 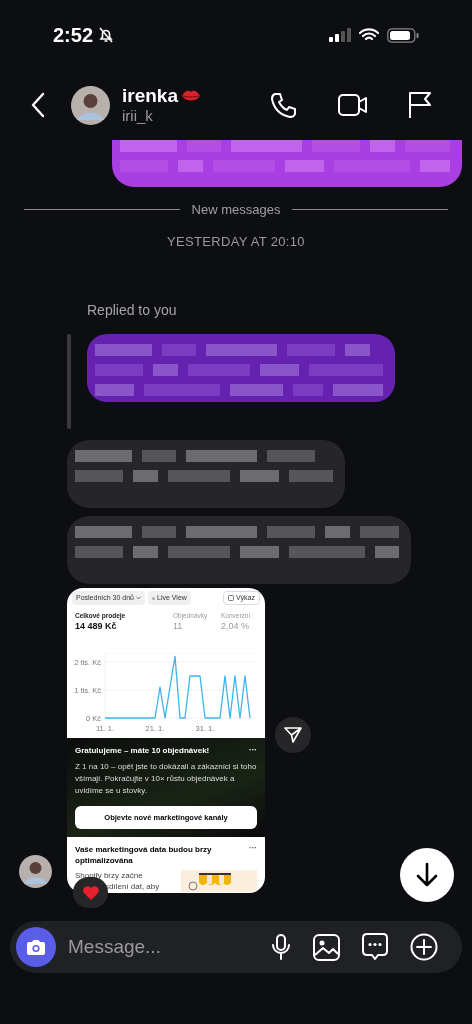 What do you see at coordinates (38, 105) in the screenshot?
I see `back-icon` at bounding box center [38, 105].